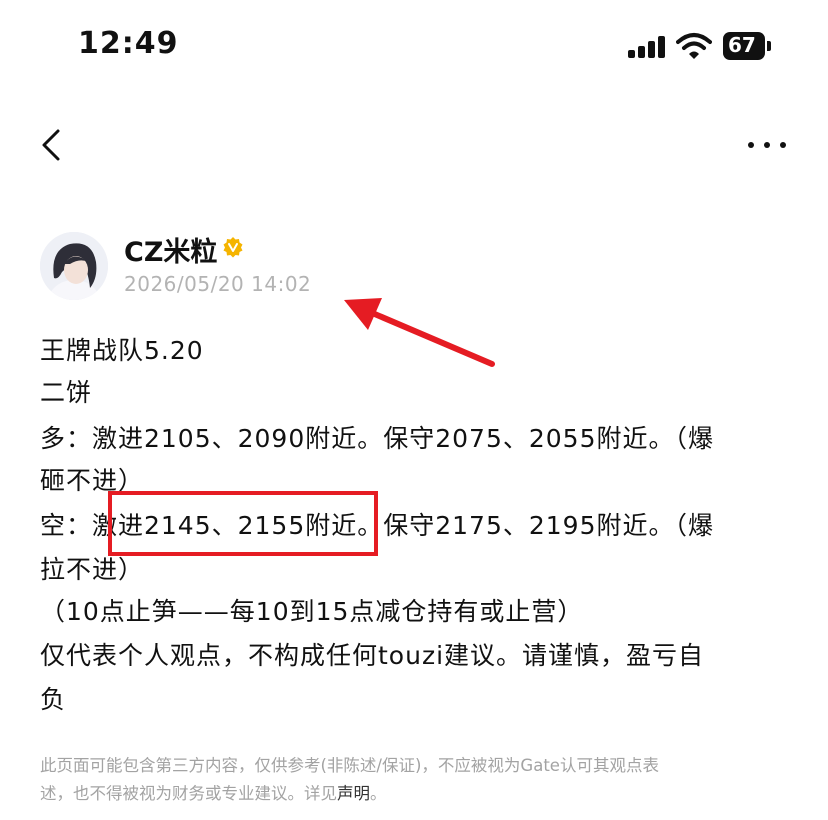  I want to click on author-name: CZ米粒, so click(170, 249).